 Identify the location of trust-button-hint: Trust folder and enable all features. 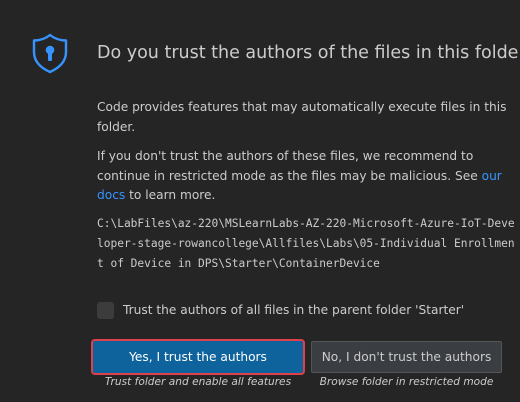
(198, 382).